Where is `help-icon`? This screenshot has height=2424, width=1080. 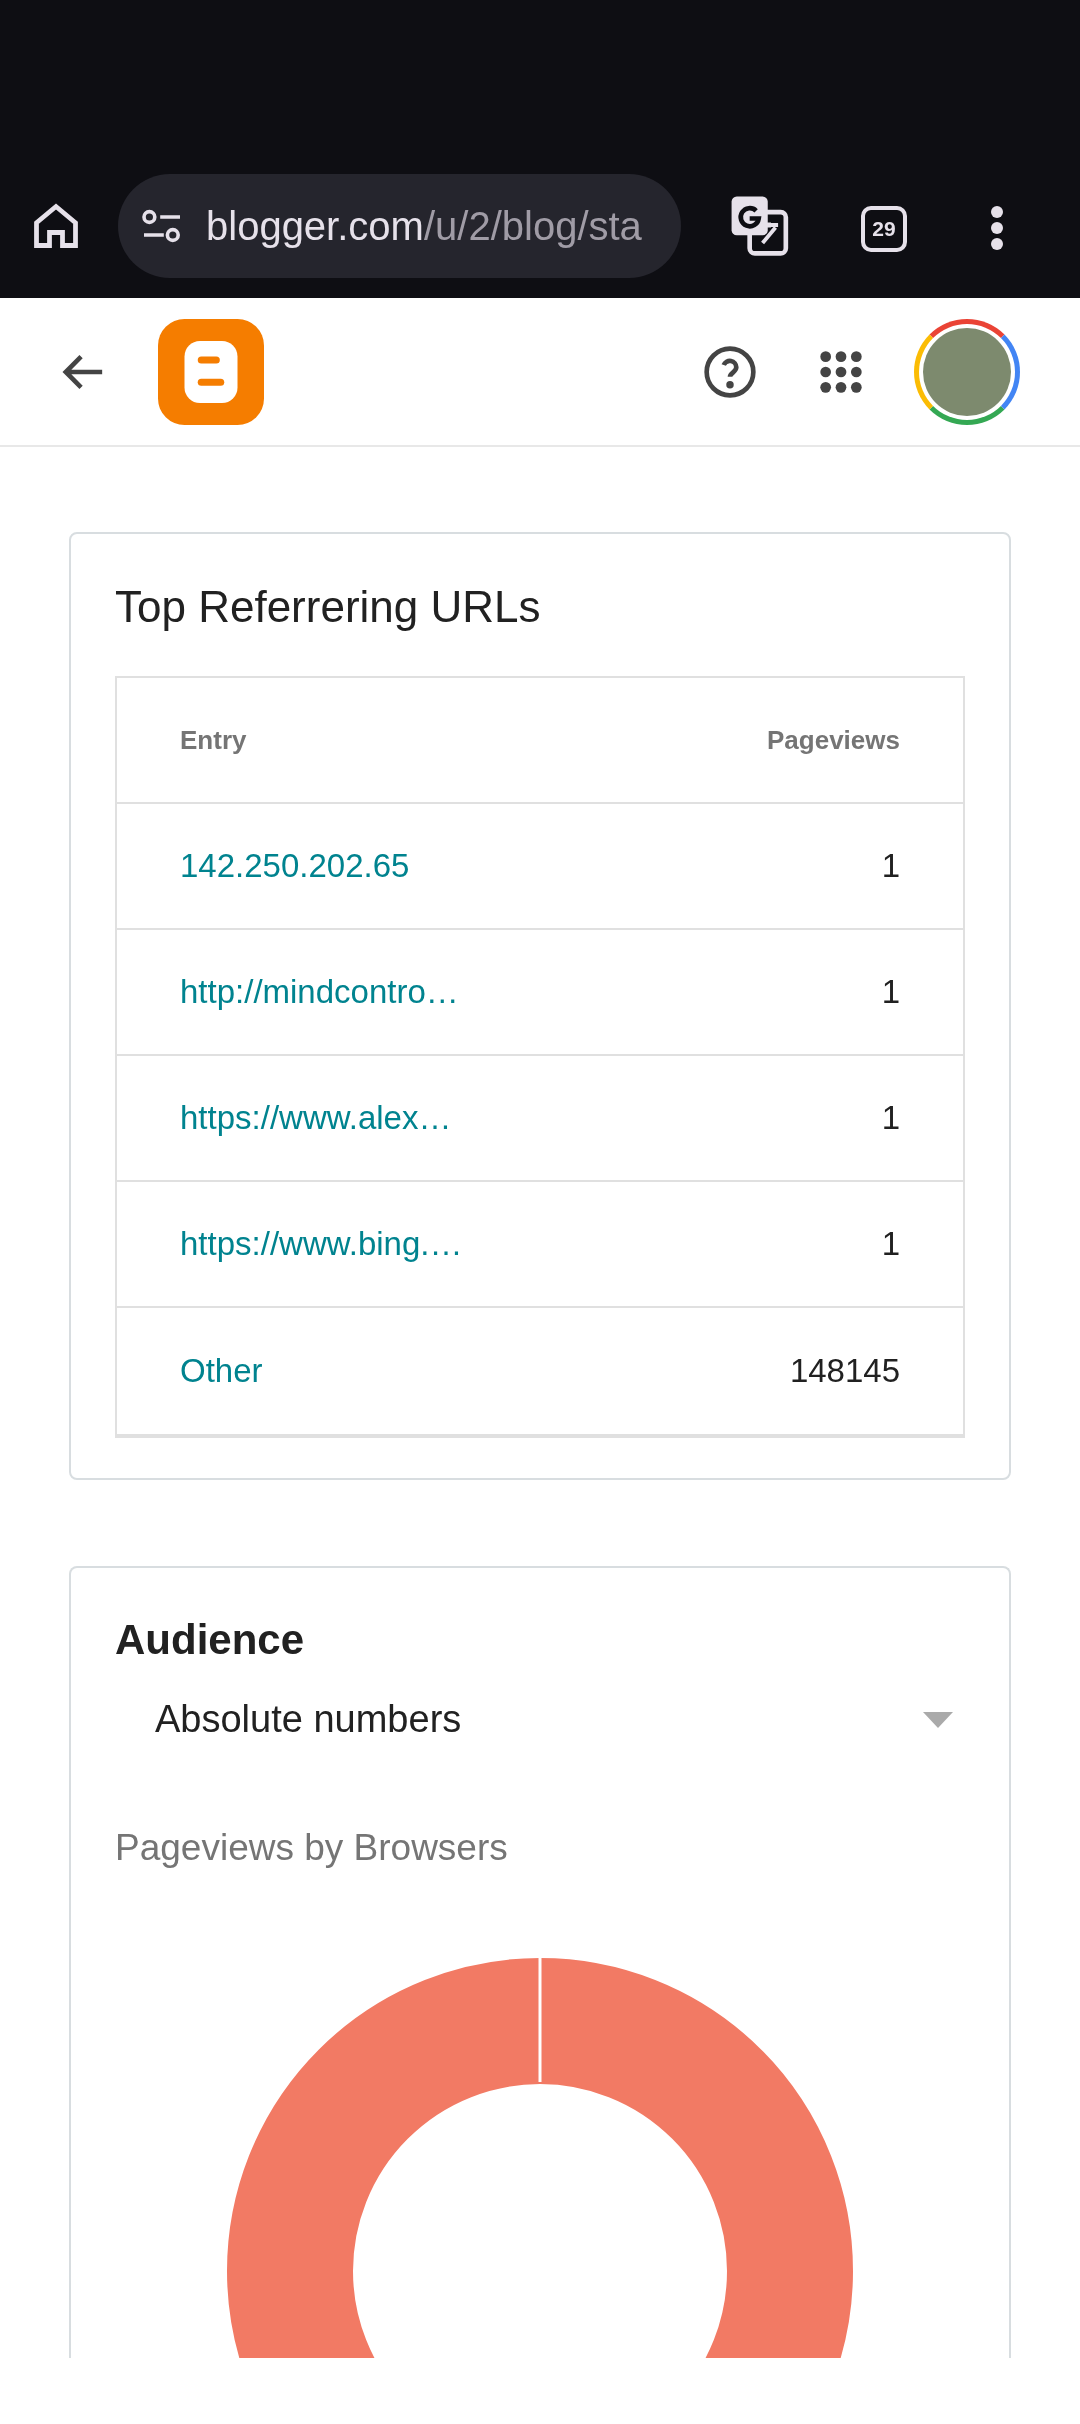
help-icon is located at coordinates (730, 371).